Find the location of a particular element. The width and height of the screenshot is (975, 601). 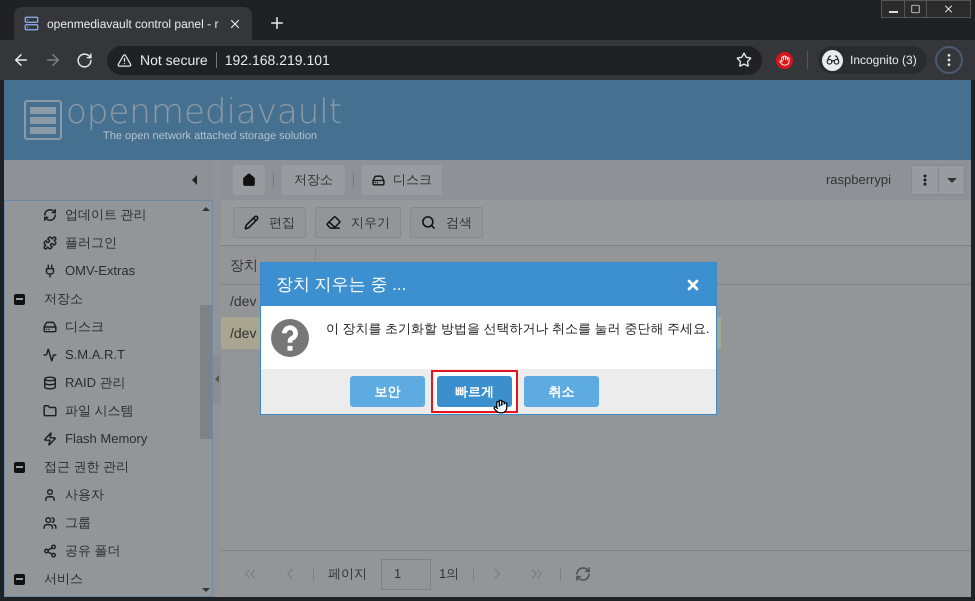

toolbar-button: 편집 is located at coordinates (269, 222).